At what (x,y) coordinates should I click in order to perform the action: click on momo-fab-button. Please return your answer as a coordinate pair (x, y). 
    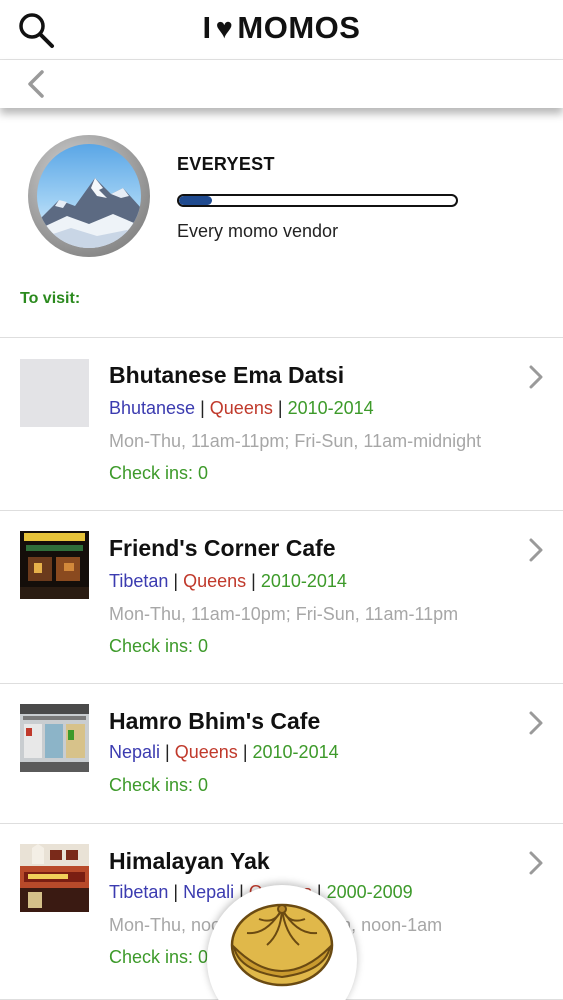
    Looking at the image, I should click on (282, 942).